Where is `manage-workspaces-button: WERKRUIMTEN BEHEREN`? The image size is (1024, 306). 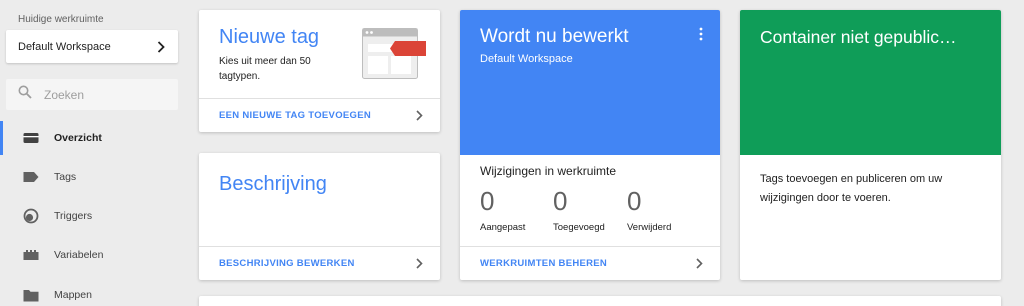 manage-workspaces-button: WERKRUIMTEN BEHEREN is located at coordinates (590, 263).